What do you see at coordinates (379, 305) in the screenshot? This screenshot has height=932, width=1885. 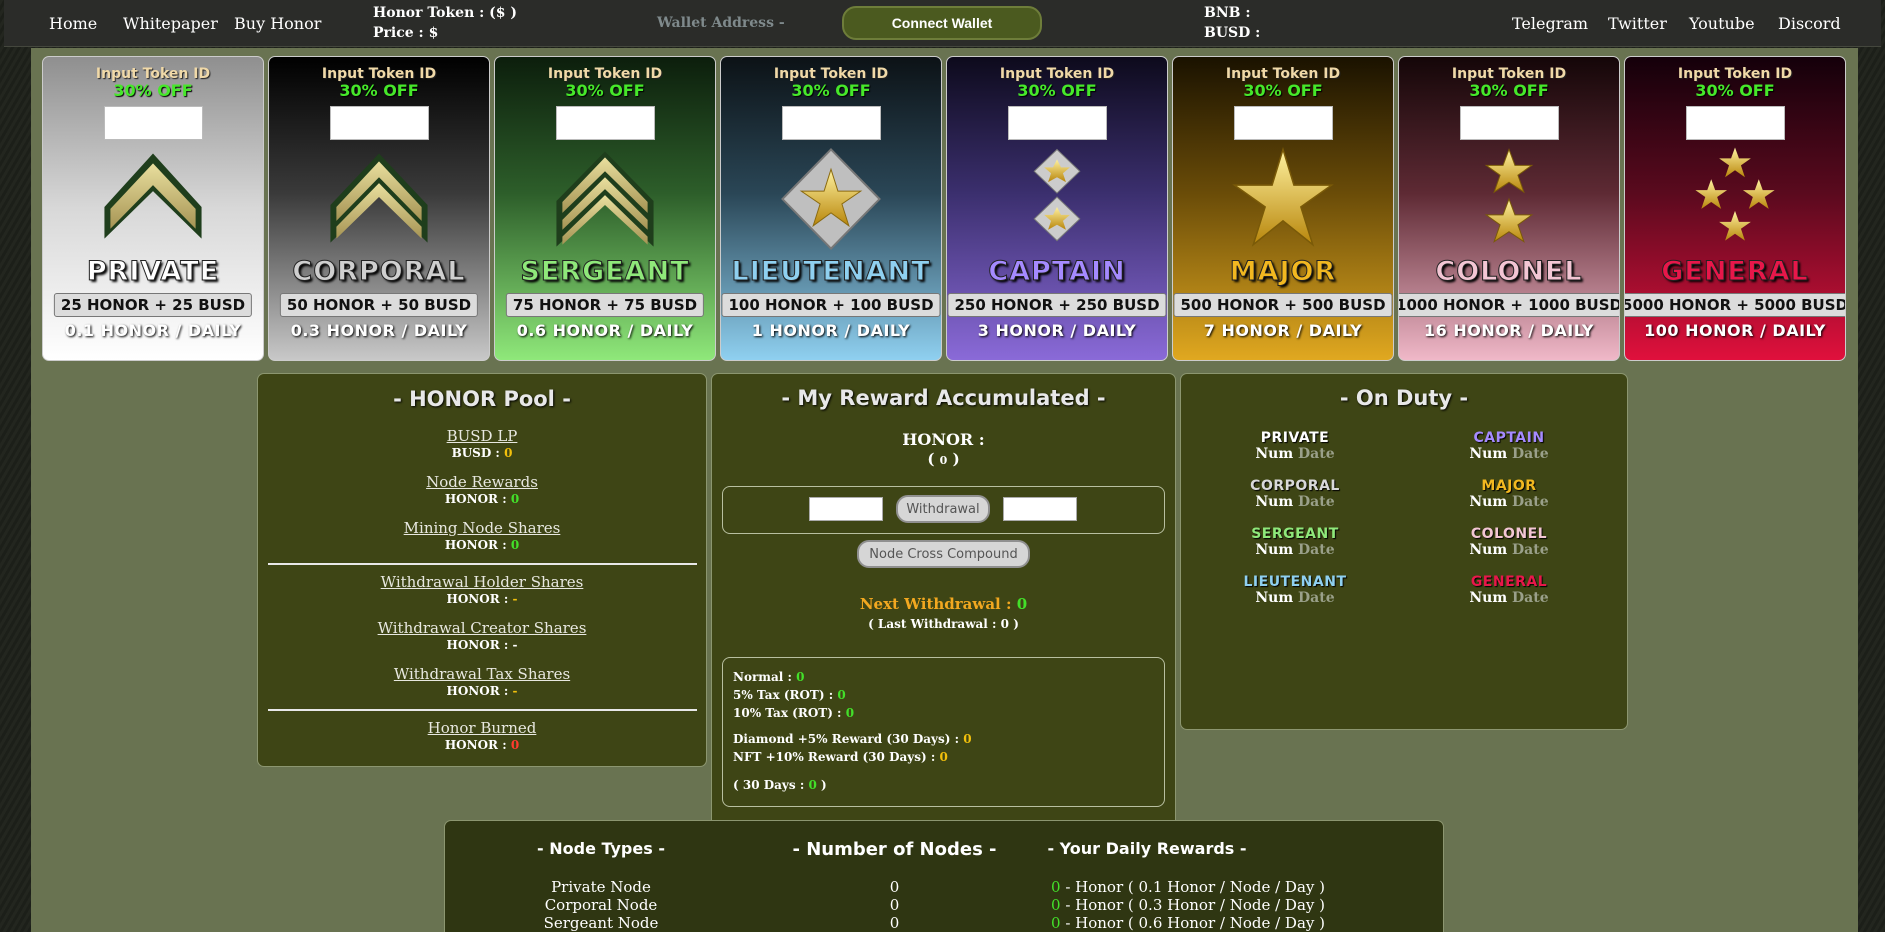 I see `card-price: 50 HONOR + 50 BUSD` at bounding box center [379, 305].